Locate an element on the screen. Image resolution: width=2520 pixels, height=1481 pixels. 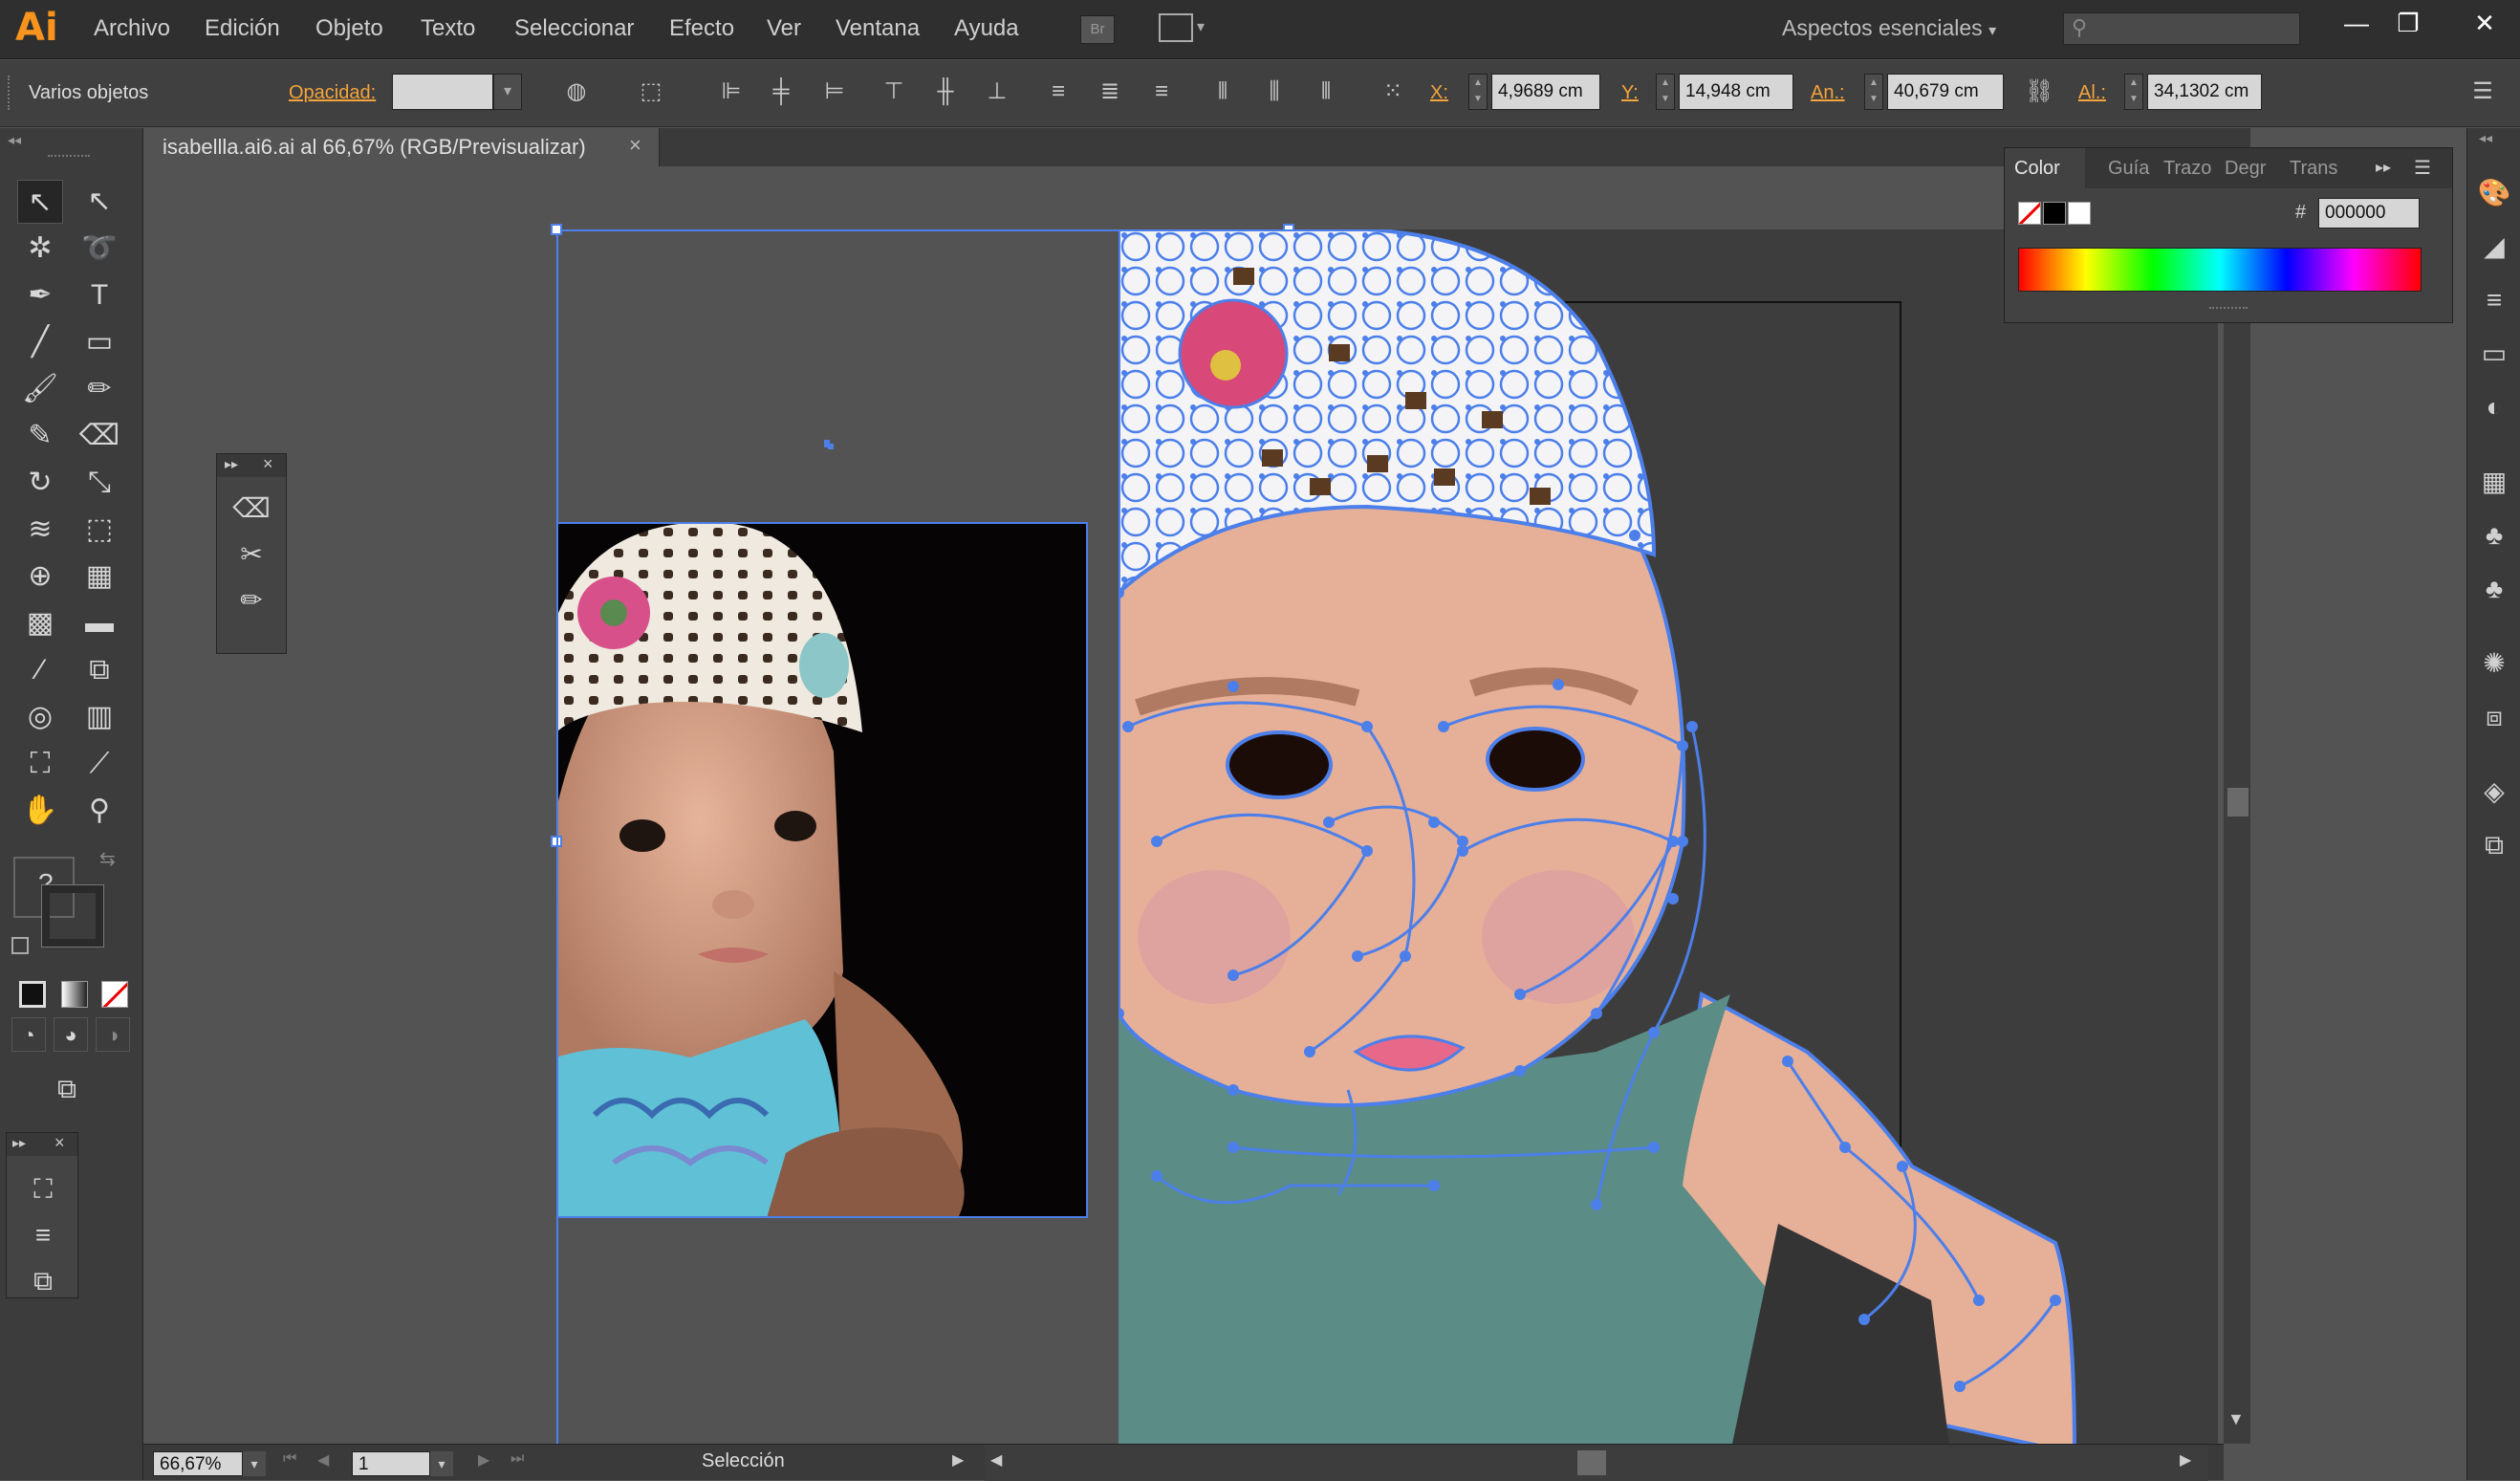
artboard-dropdown-icon: ▾ is located at coordinates (442, 1463).